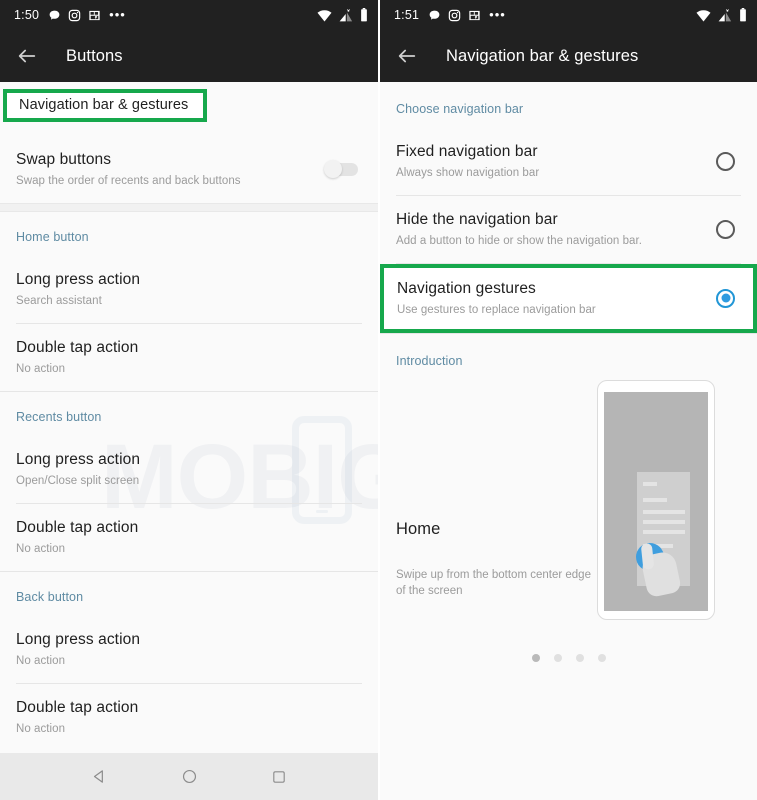  Describe the element at coordinates (341, 169) in the screenshot. I see `swap-buttons-toggle` at that location.